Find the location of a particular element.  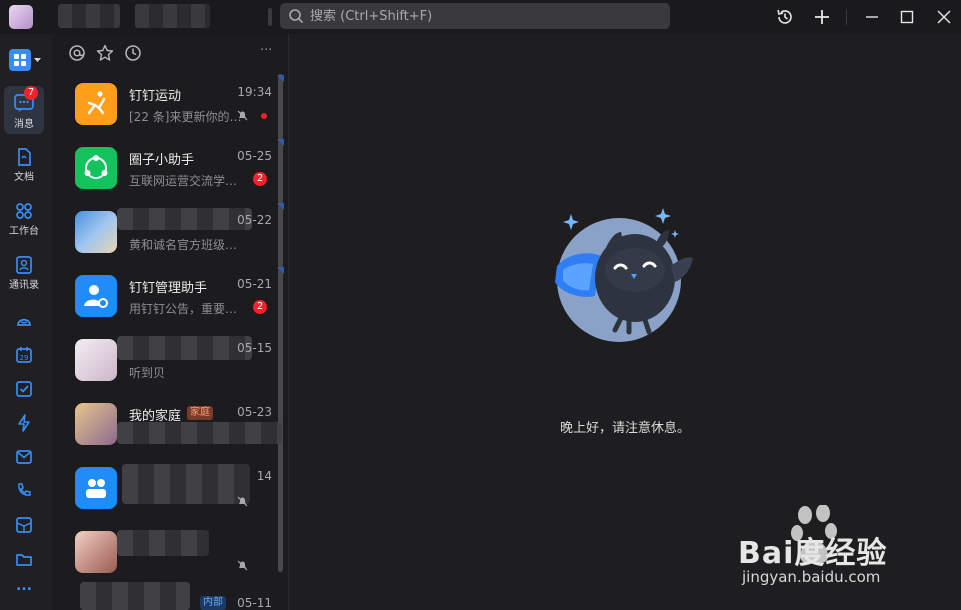

nav-todo is located at coordinates (24, 389).